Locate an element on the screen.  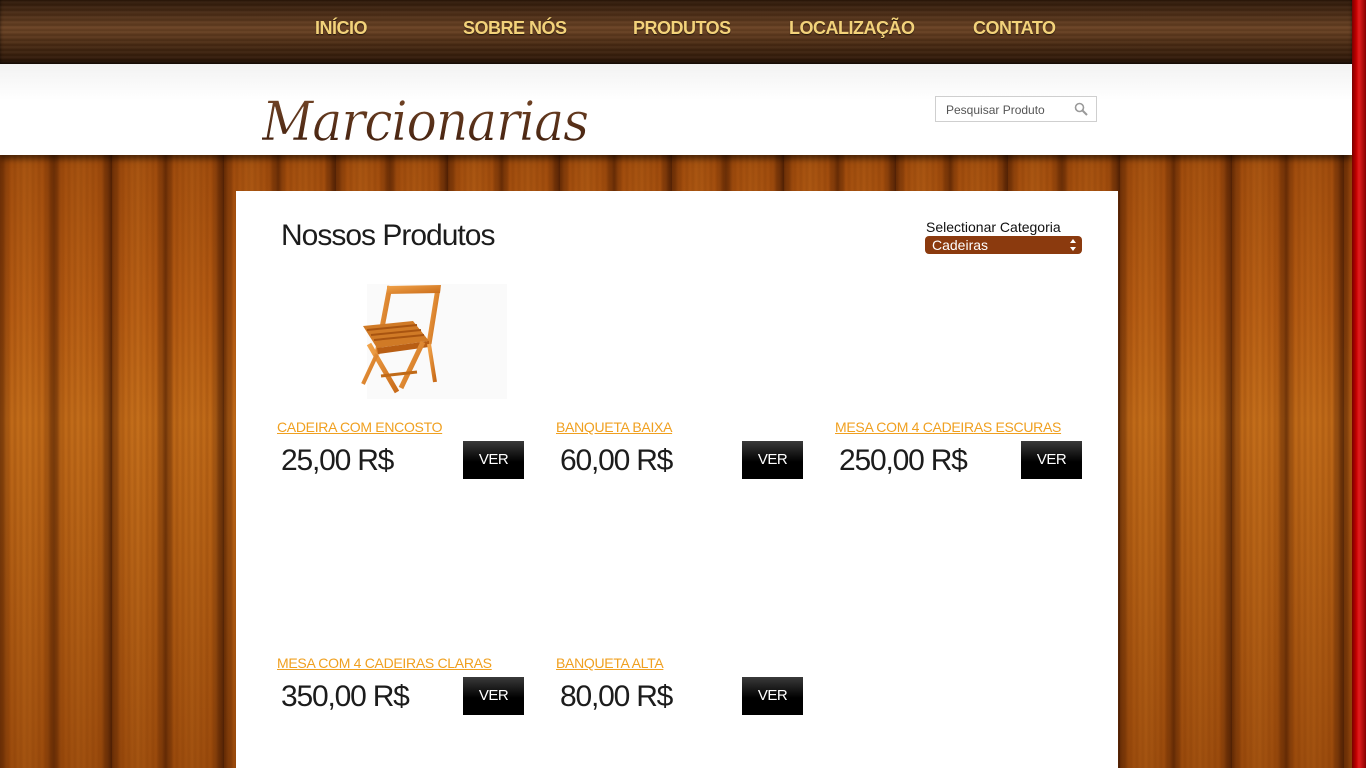
select-arrows-icon is located at coordinates (1073, 245).